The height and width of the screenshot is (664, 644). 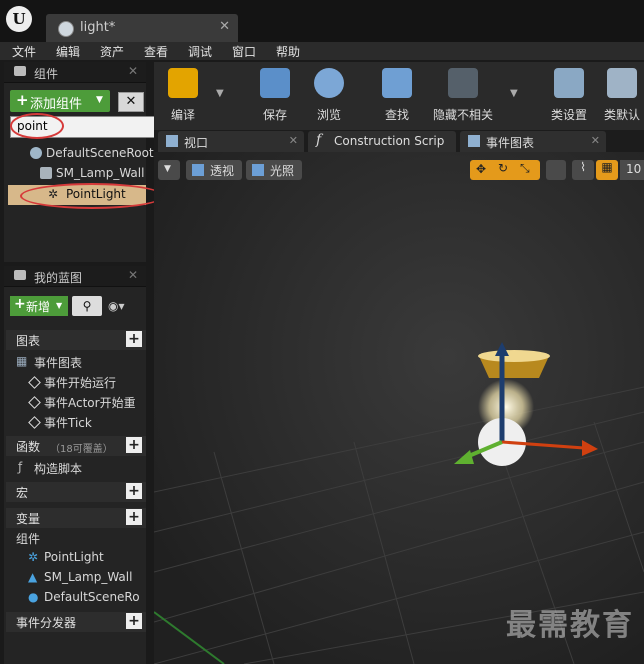 I want to click on hide-unrelated-label: 隐藏不相关, so click(x=462, y=115).